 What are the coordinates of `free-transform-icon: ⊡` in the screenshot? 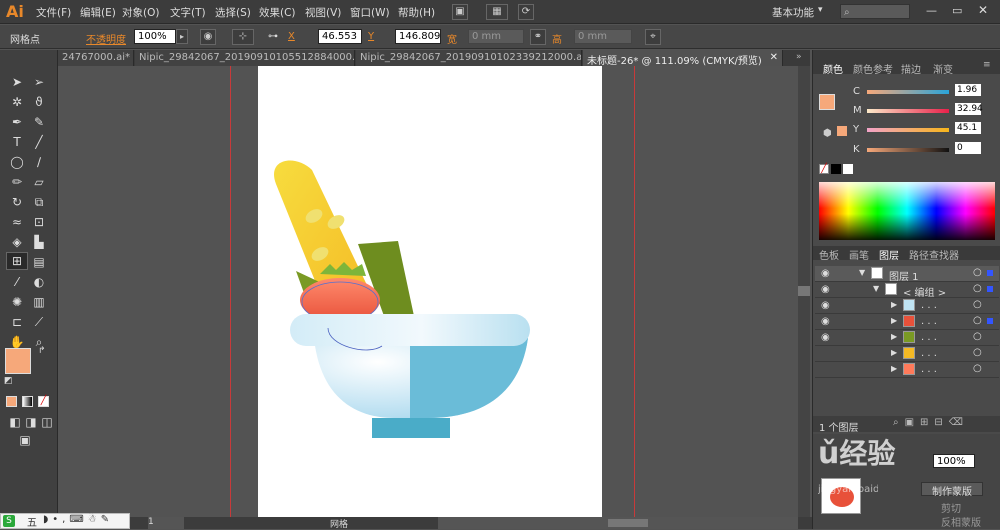 It's located at (39, 222).